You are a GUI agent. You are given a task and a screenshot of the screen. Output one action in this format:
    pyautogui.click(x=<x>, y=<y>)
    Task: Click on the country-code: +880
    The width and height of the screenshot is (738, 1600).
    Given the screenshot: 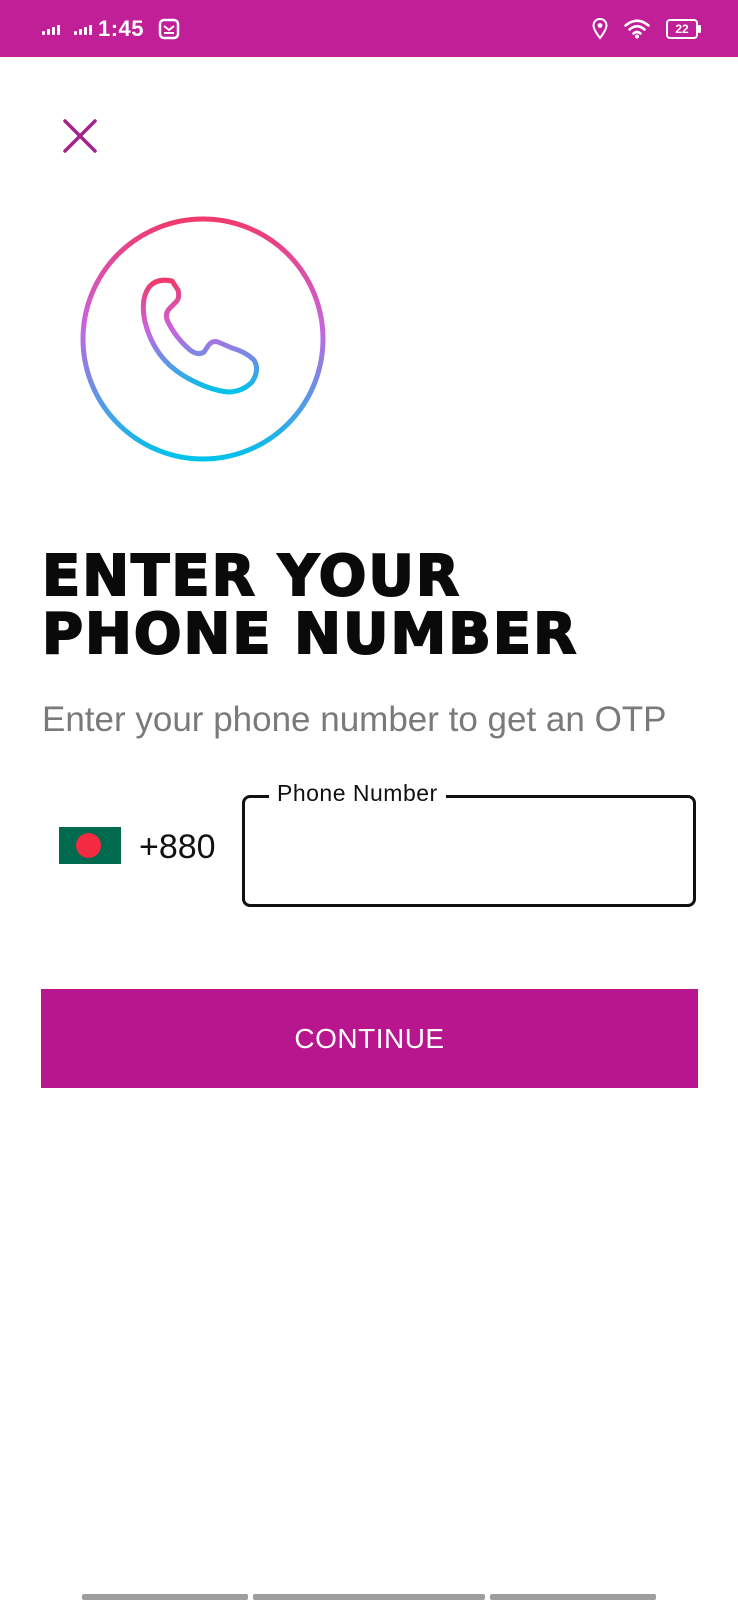 What is the action you would take?
    pyautogui.click(x=177, y=847)
    